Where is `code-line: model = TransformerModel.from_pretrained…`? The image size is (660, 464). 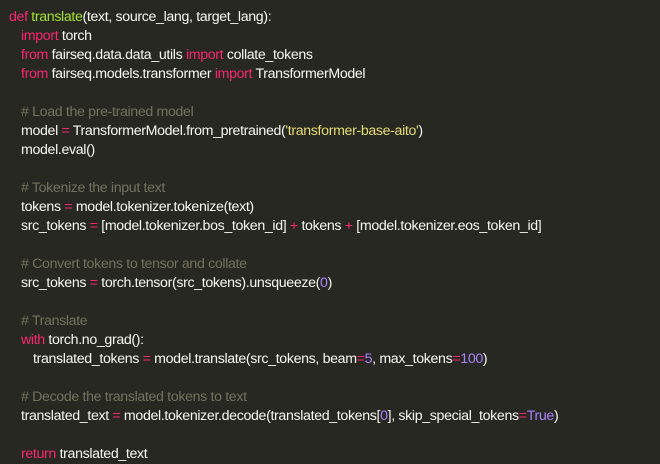
code-line: model = TransformerModel.from_pretrained… is located at coordinates (334, 131).